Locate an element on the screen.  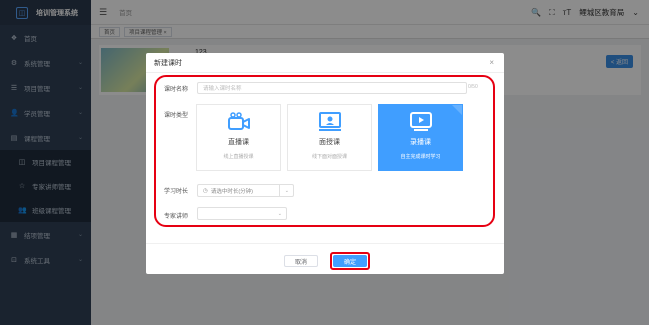
dialog-title: 新建课时 is located at coordinates (168, 63).